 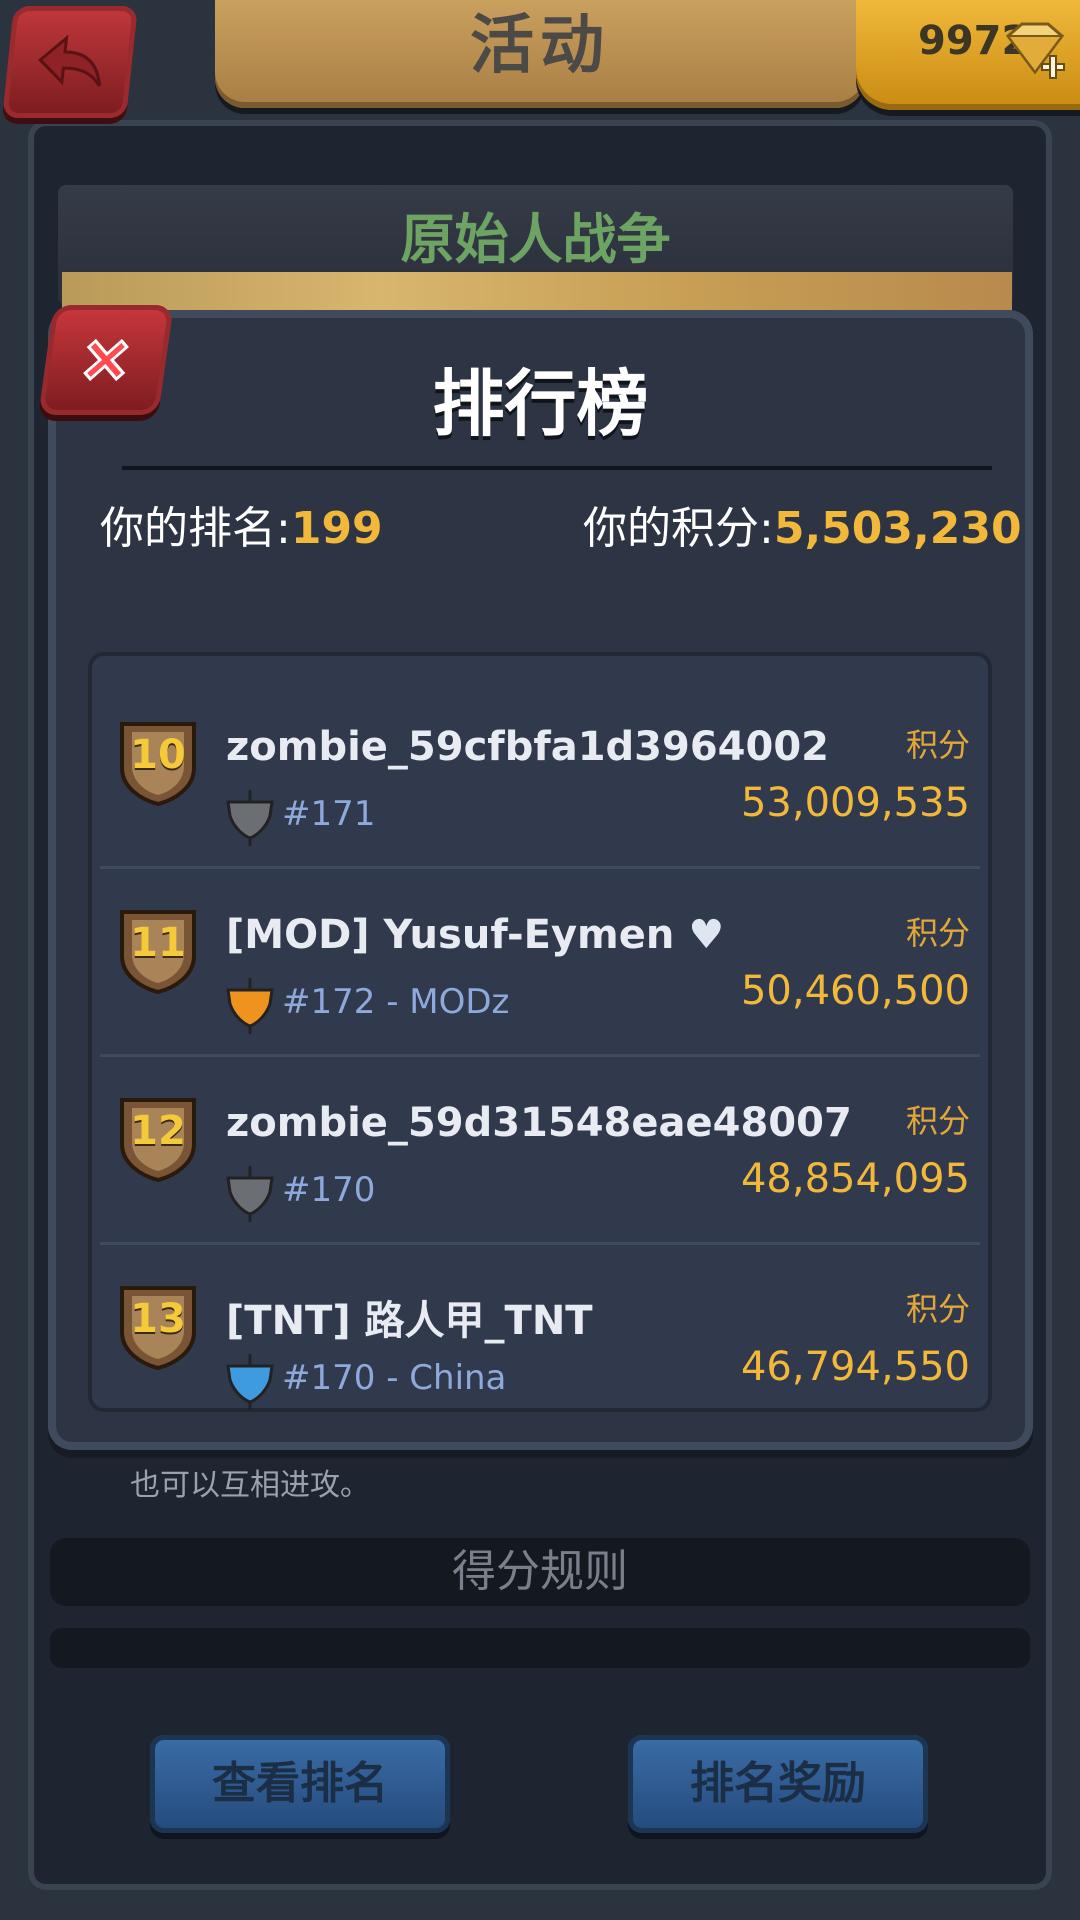 What do you see at coordinates (442, 1002) in the screenshot?
I see `clan-name: - MODz` at bounding box center [442, 1002].